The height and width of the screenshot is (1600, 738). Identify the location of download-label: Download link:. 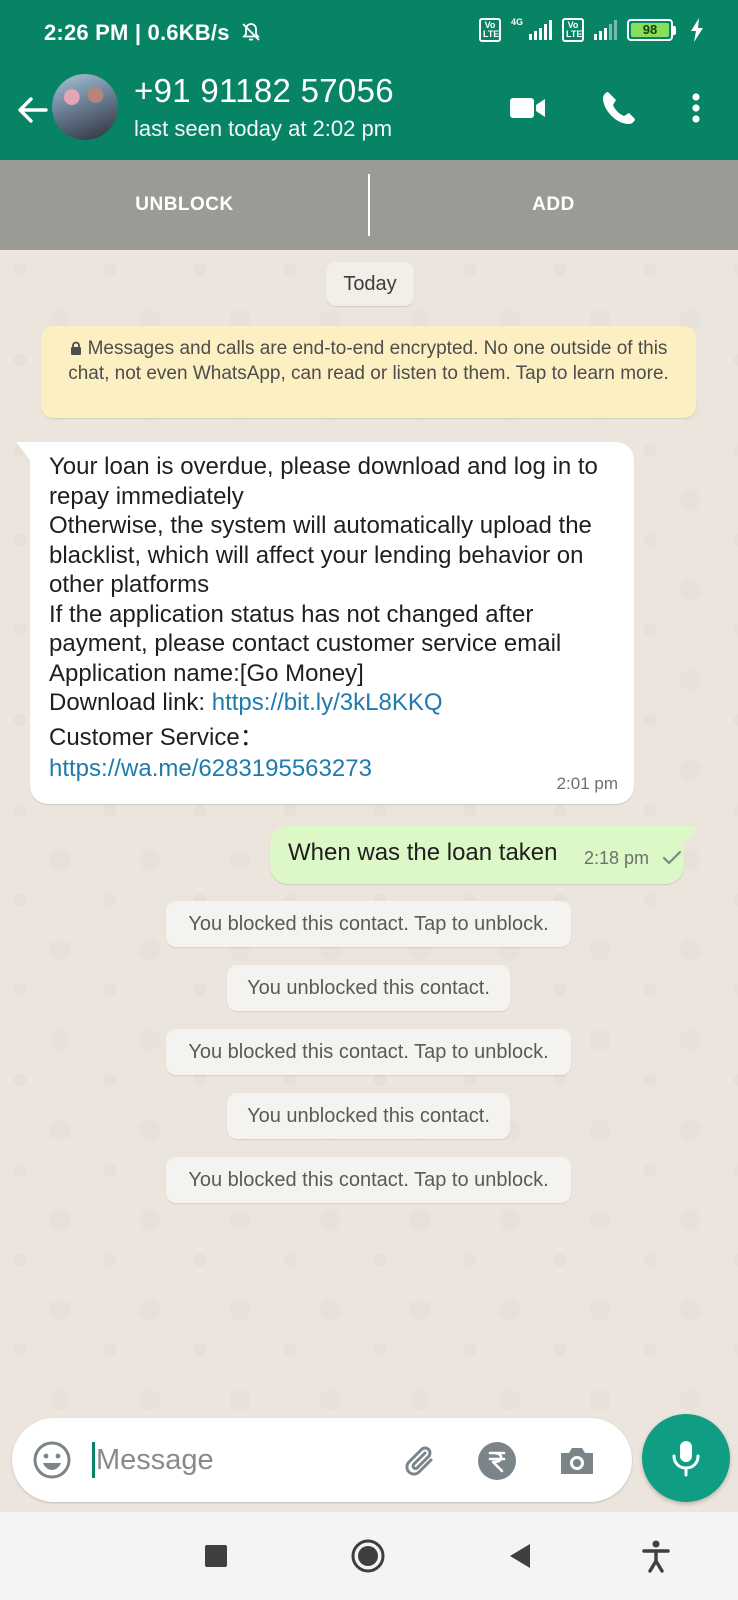
(130, 702).